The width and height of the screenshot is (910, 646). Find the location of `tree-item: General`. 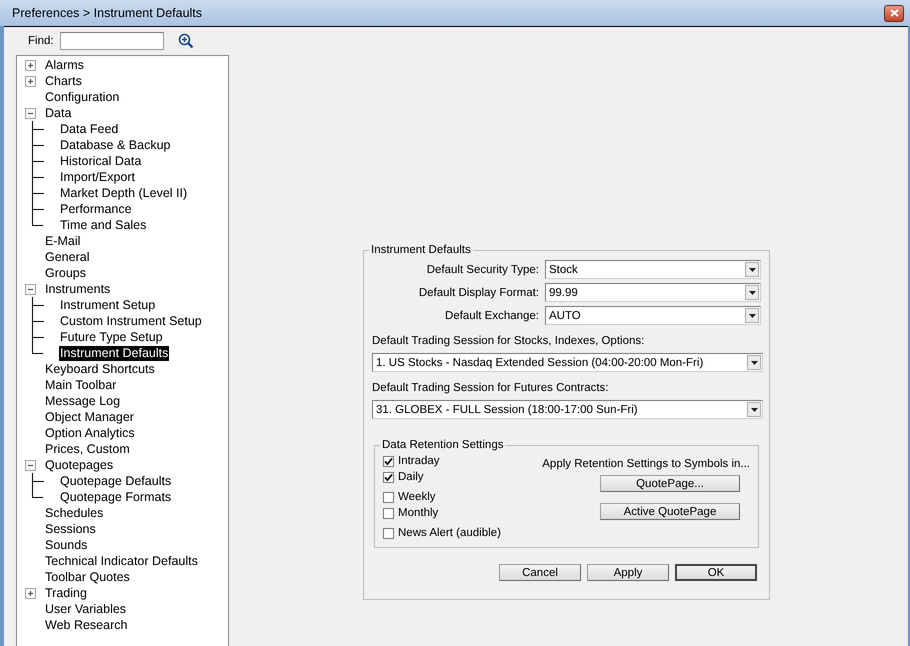

tree-item: General is located at coordinates (67, 257).